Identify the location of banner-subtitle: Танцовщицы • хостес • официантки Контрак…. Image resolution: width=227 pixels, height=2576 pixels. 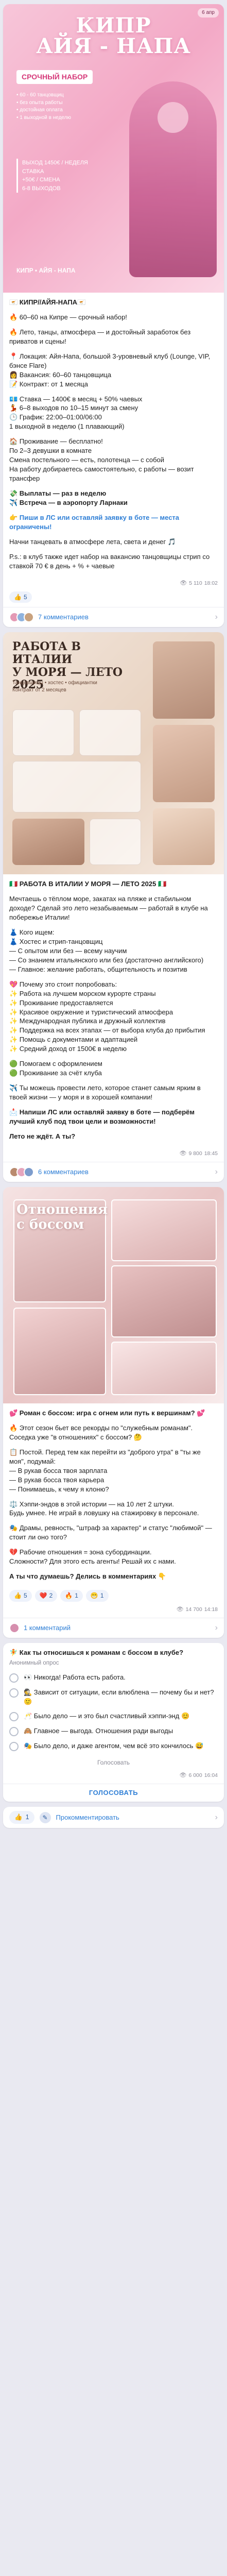
(54, 686).